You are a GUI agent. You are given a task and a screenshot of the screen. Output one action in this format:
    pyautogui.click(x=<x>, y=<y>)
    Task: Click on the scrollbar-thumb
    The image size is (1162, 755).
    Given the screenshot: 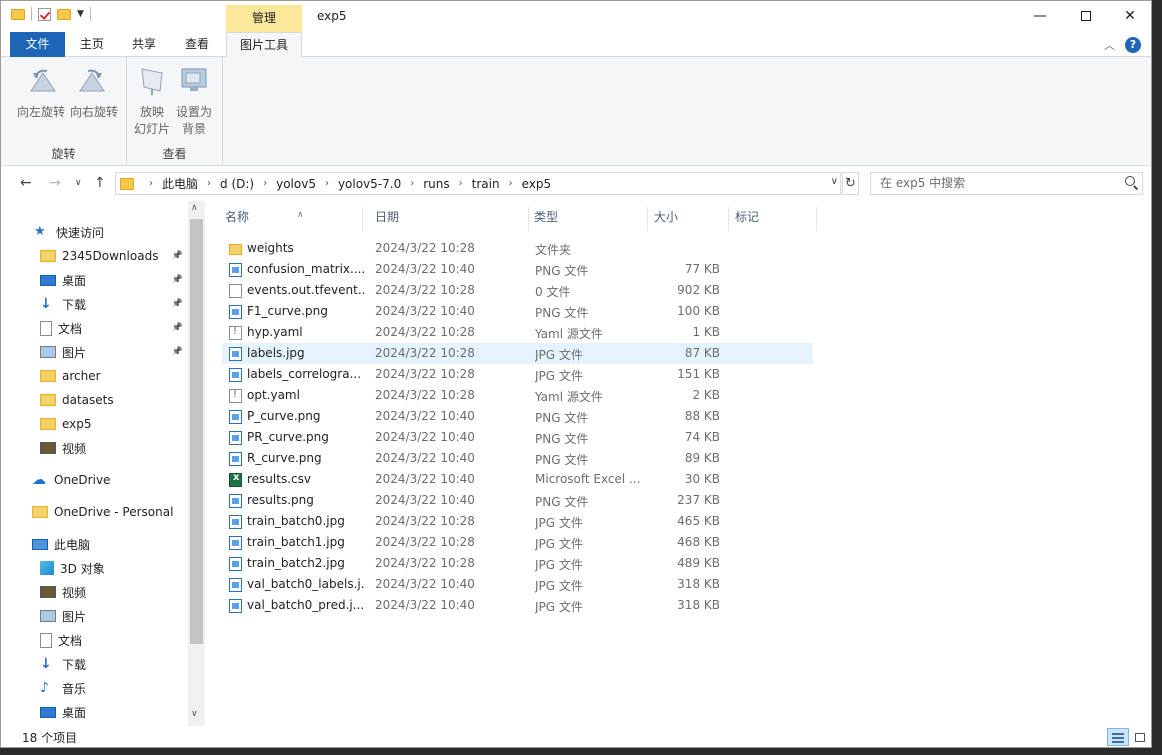 What is the action you would take?
    pyautogui.click(x=196, y=431)
    